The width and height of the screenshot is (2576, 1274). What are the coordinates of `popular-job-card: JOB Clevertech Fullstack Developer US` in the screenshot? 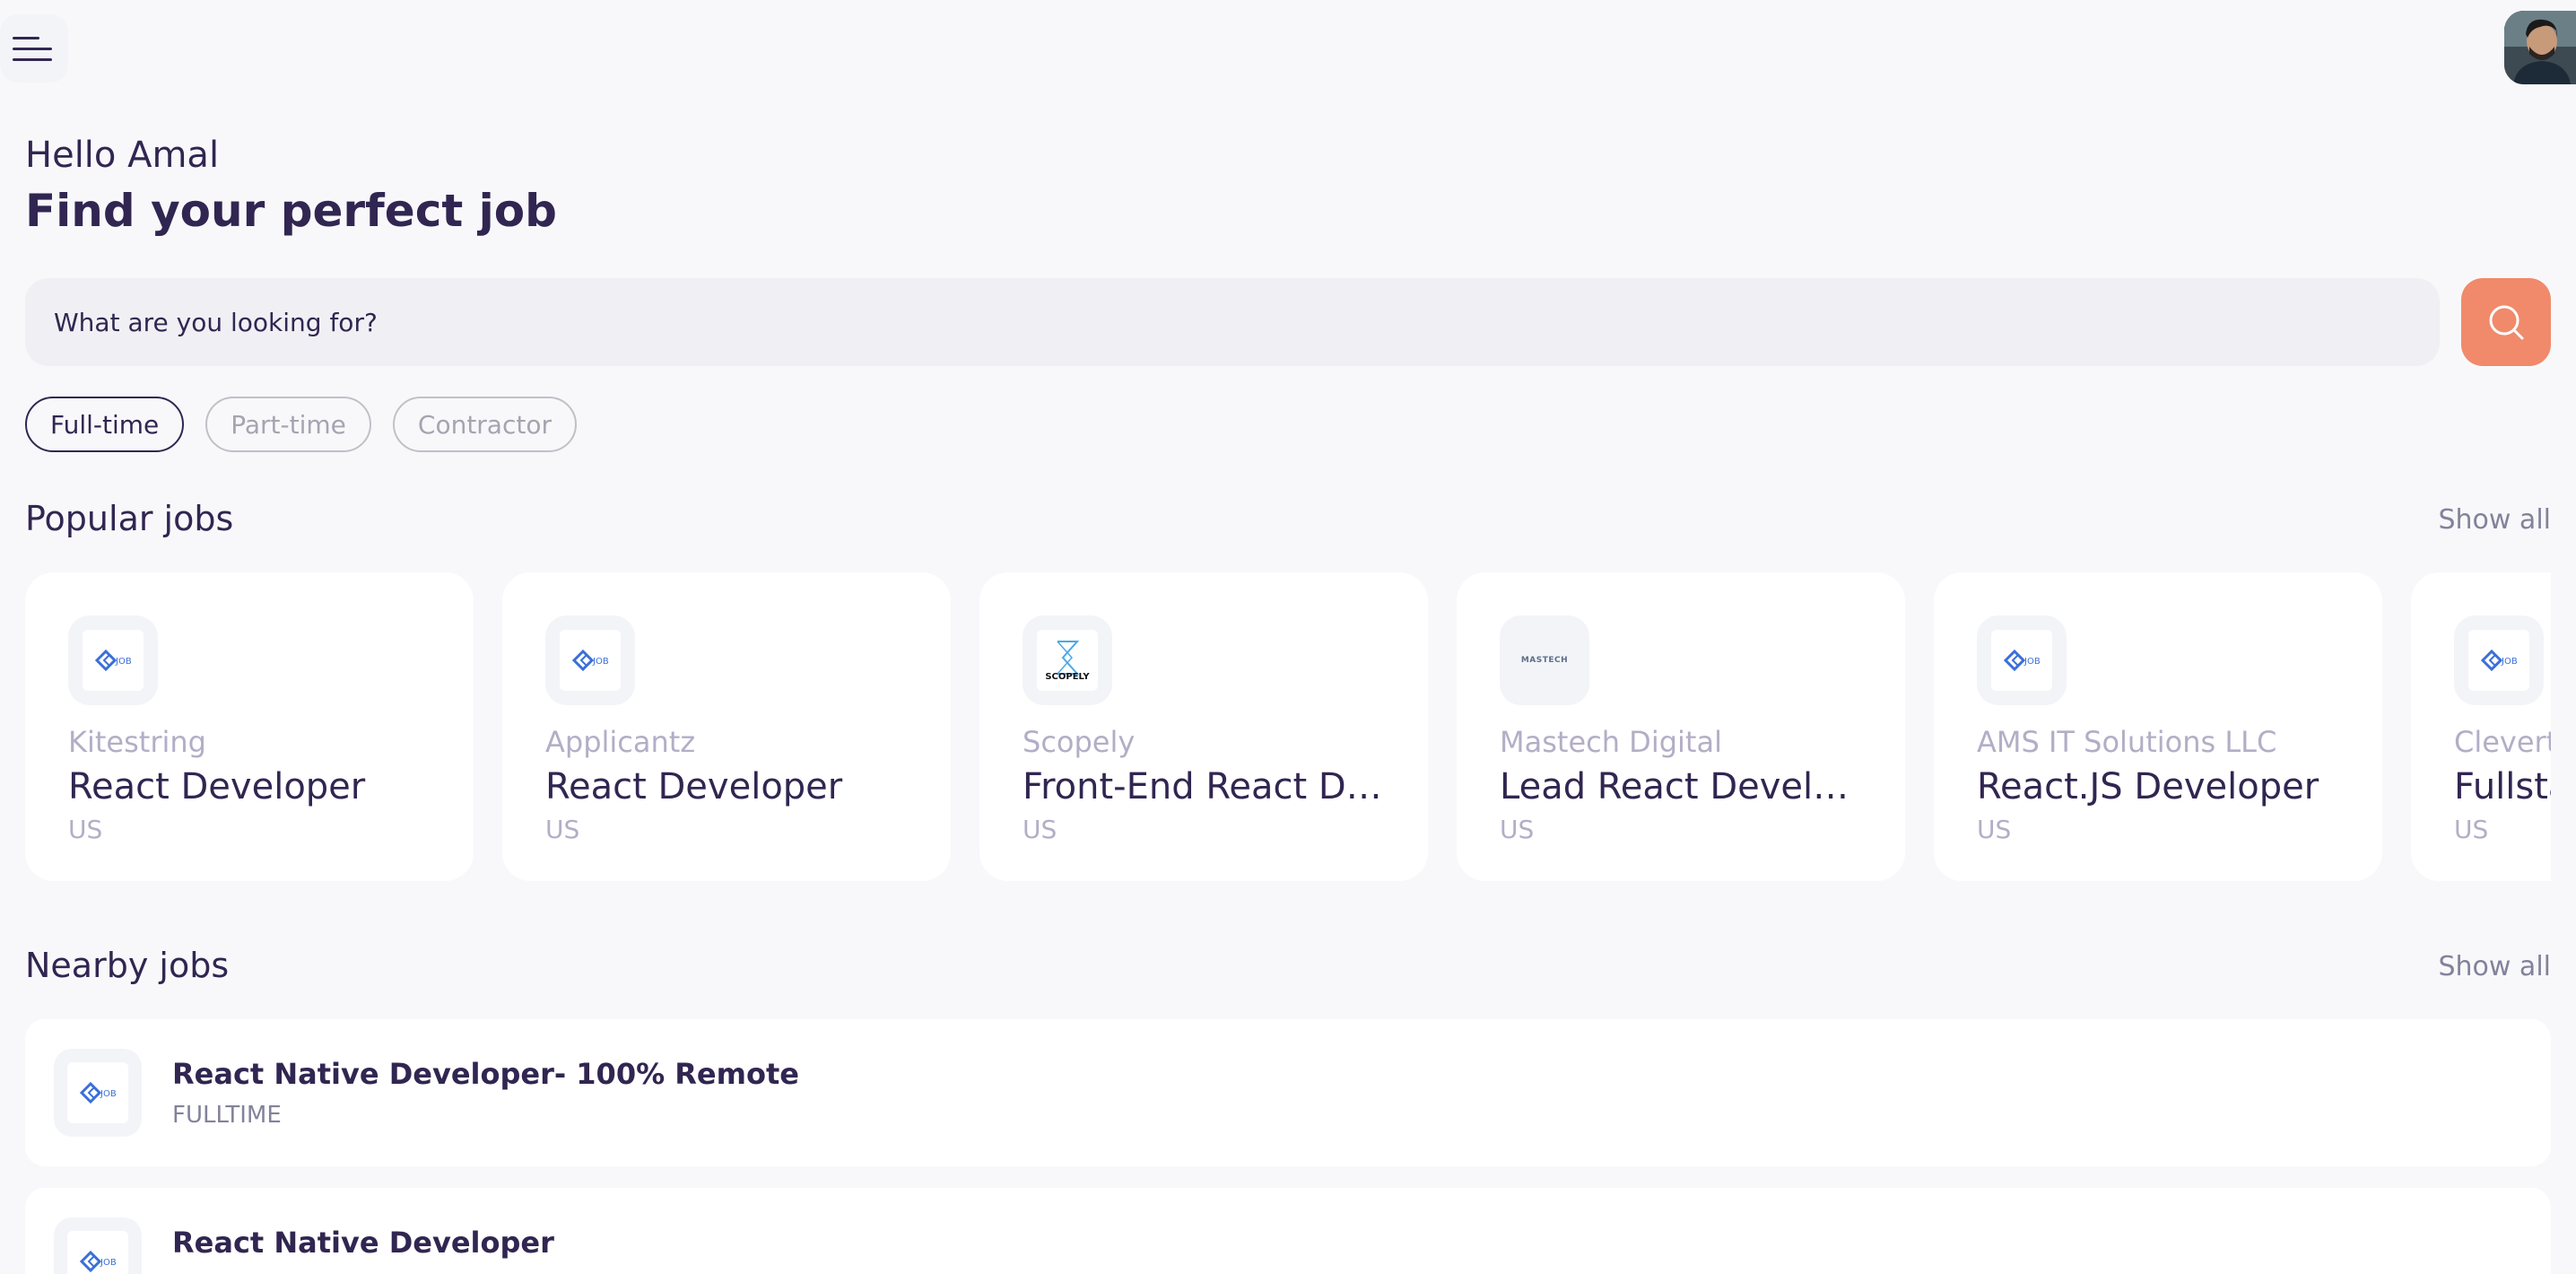 It's located at (2481, 726).